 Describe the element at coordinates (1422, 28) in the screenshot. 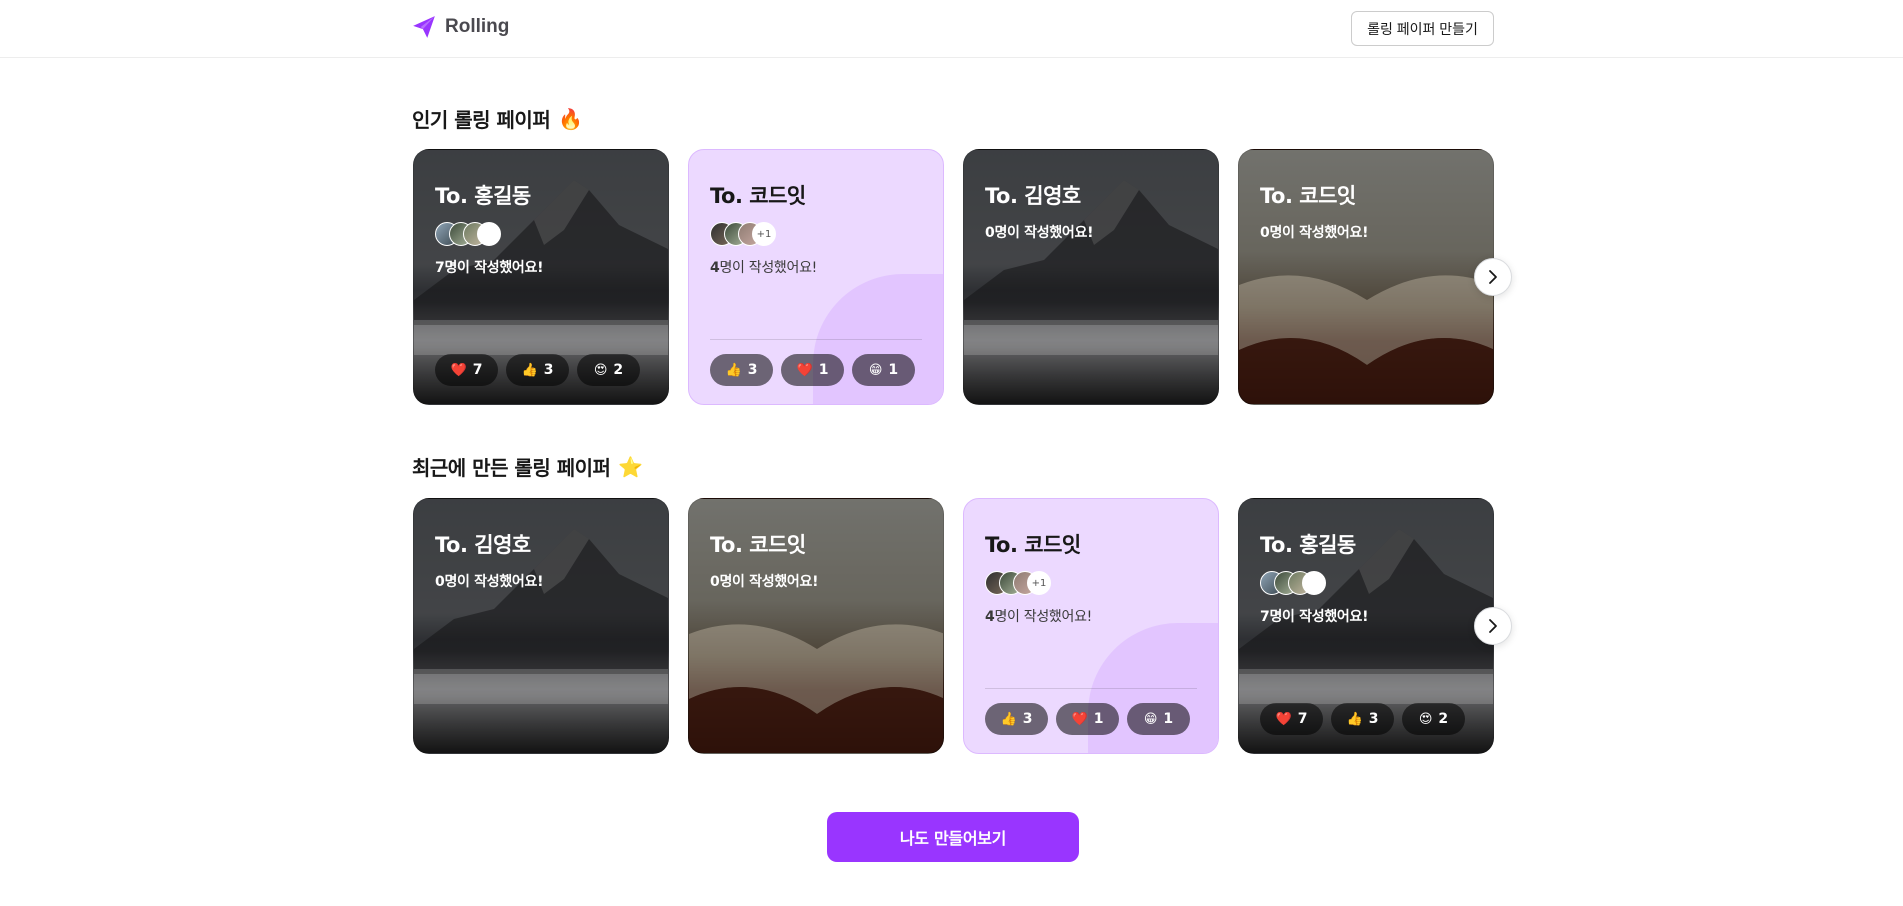

I see `make-rolling-paper-button: 롤링 페이퍼 만들기` at that location.